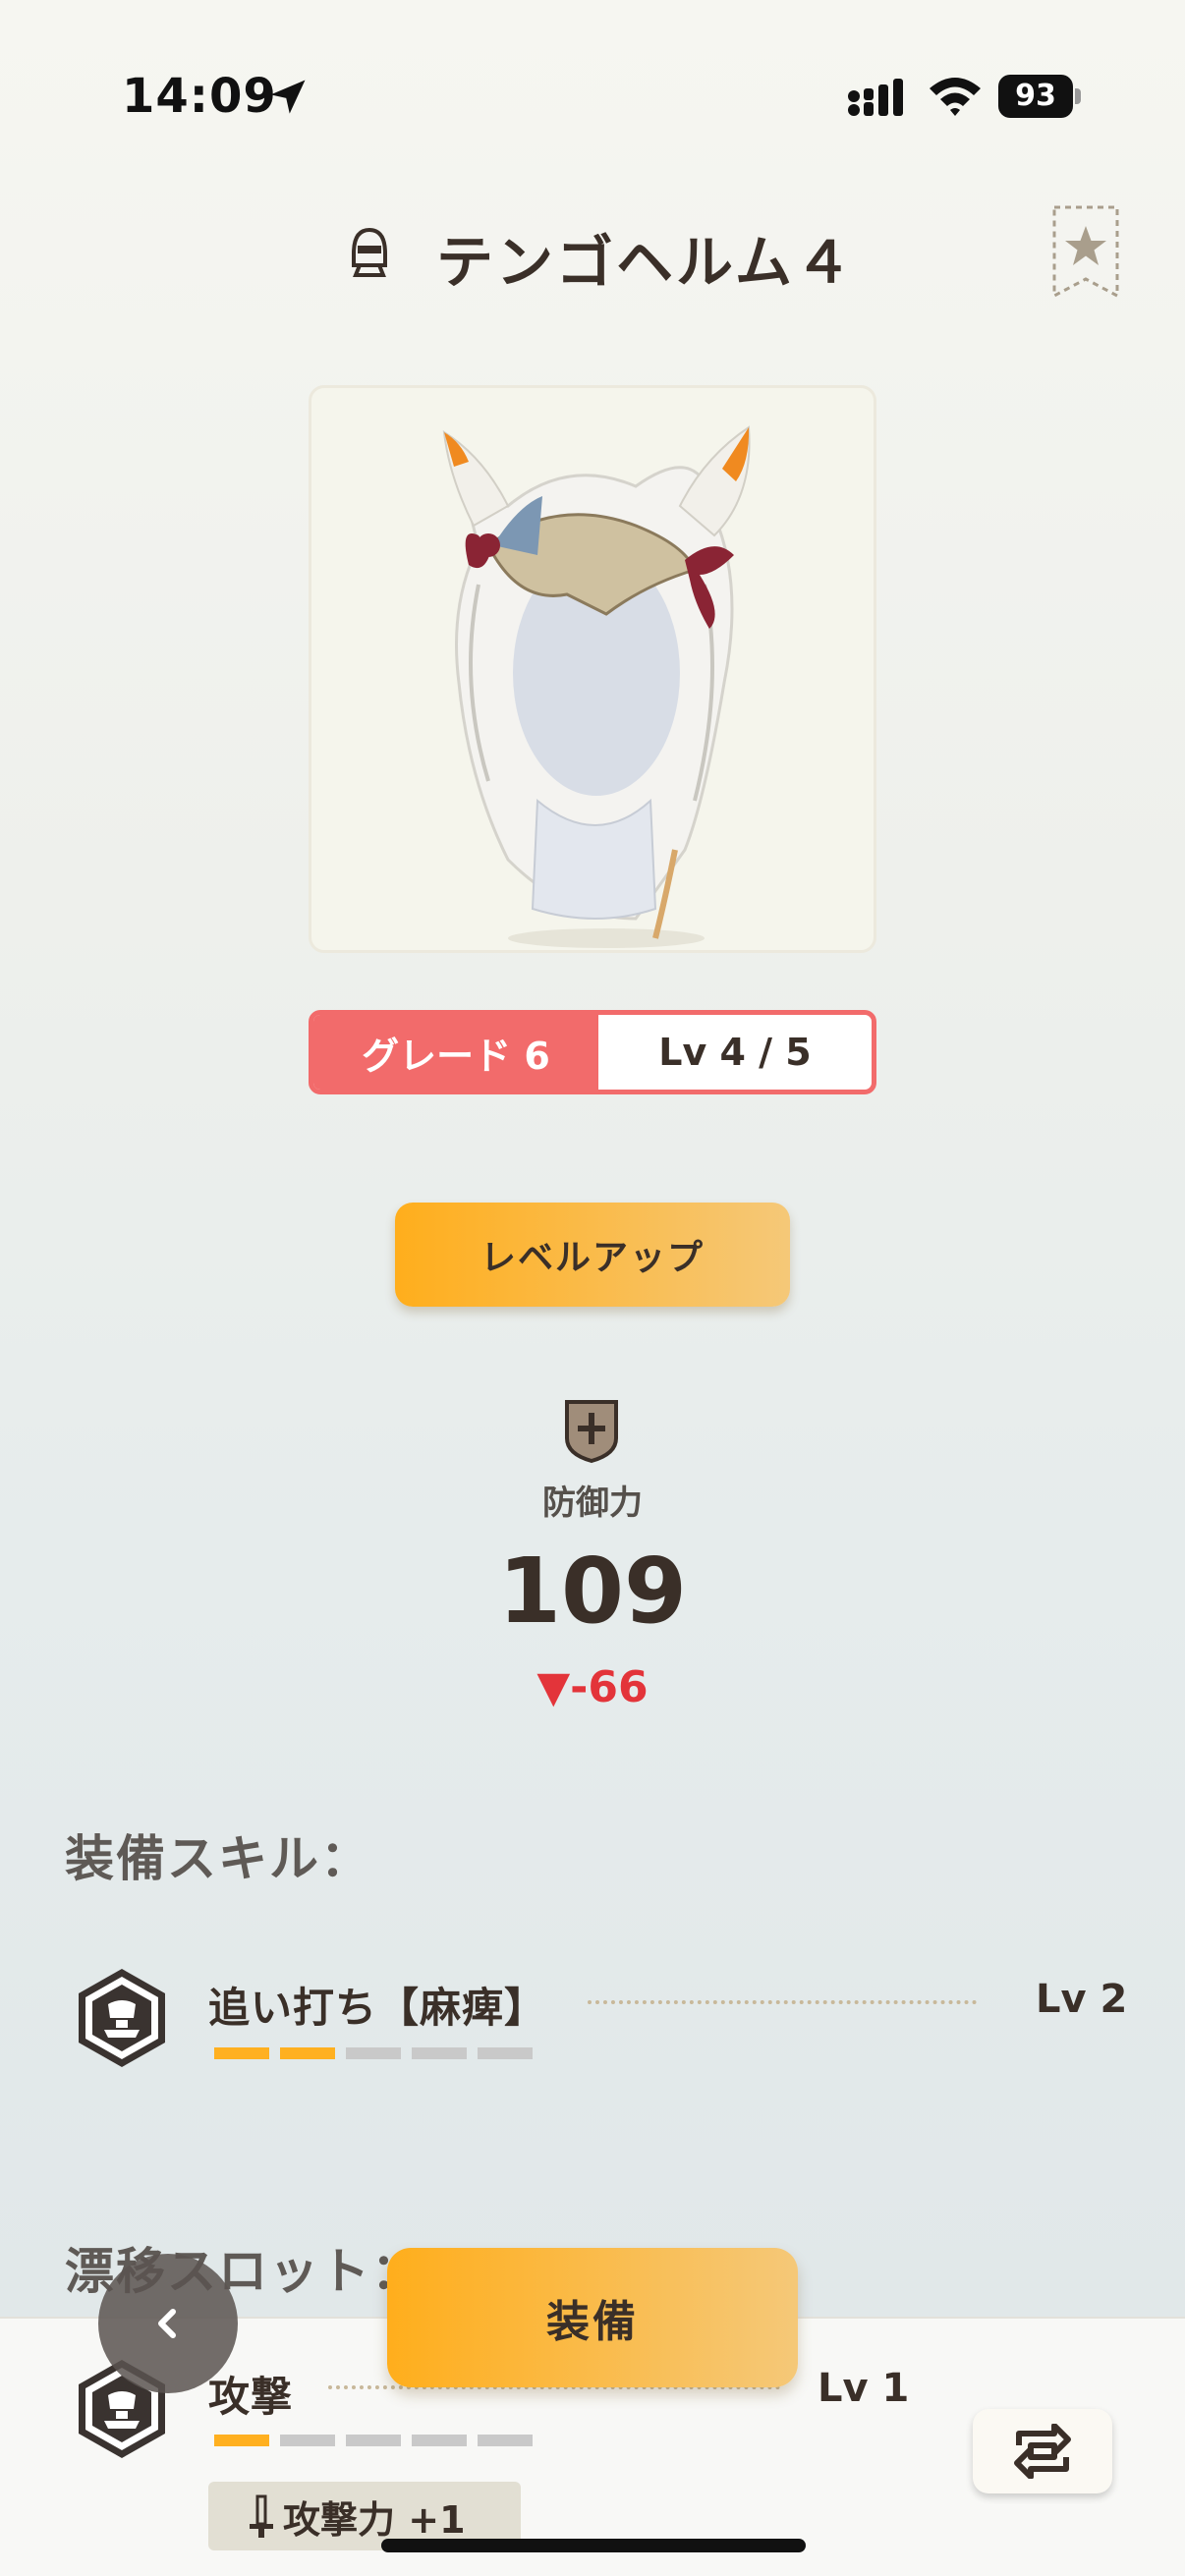 The image size is (1185, 2576). What do you see at coordinates (1082, 1999) in the screenshot?
I see `skill-level: Lv 2` at bounding box center [1082, 1999].